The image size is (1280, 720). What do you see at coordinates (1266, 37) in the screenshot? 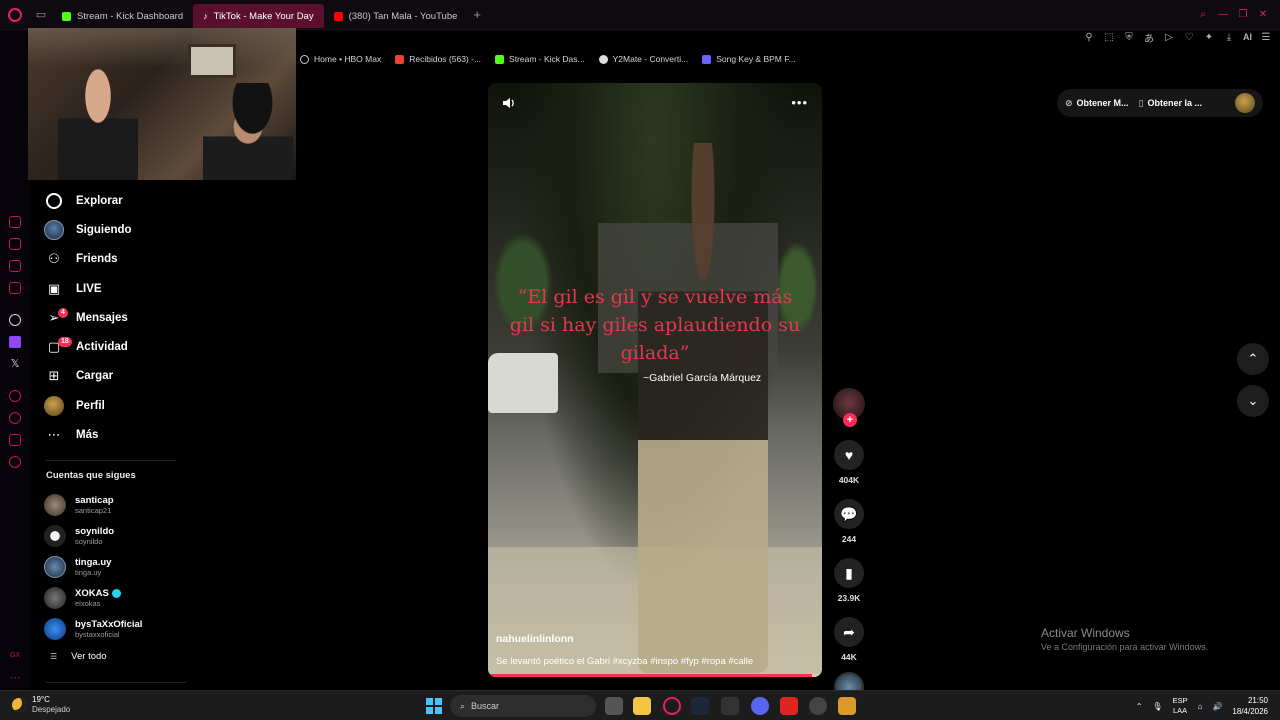
I see `menu-icon: ☰` at bounding box center [1266, 37].